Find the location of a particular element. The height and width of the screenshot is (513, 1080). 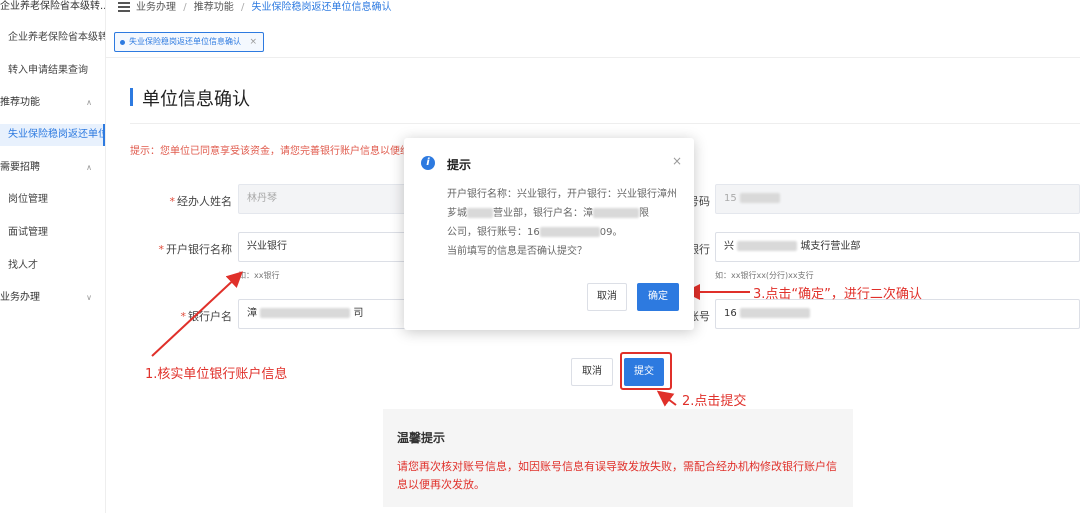

dialog-title: 提示 is located at coordinates (459, 165).